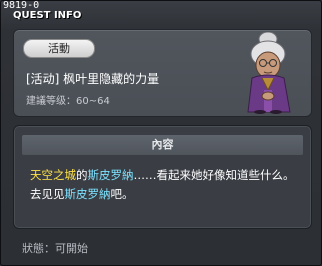  I want to click on content-header: 內容, so click(162, 145).